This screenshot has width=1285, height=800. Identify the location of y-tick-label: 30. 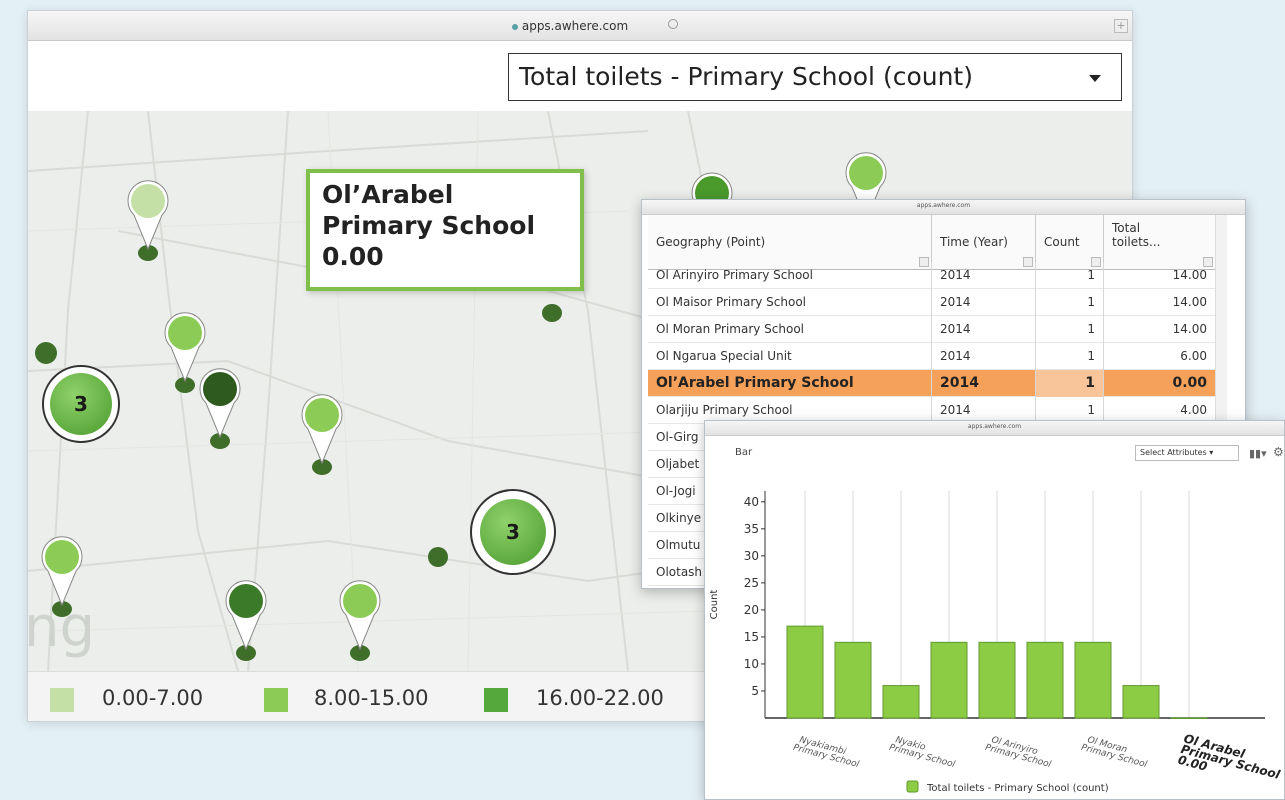
(751, 556).